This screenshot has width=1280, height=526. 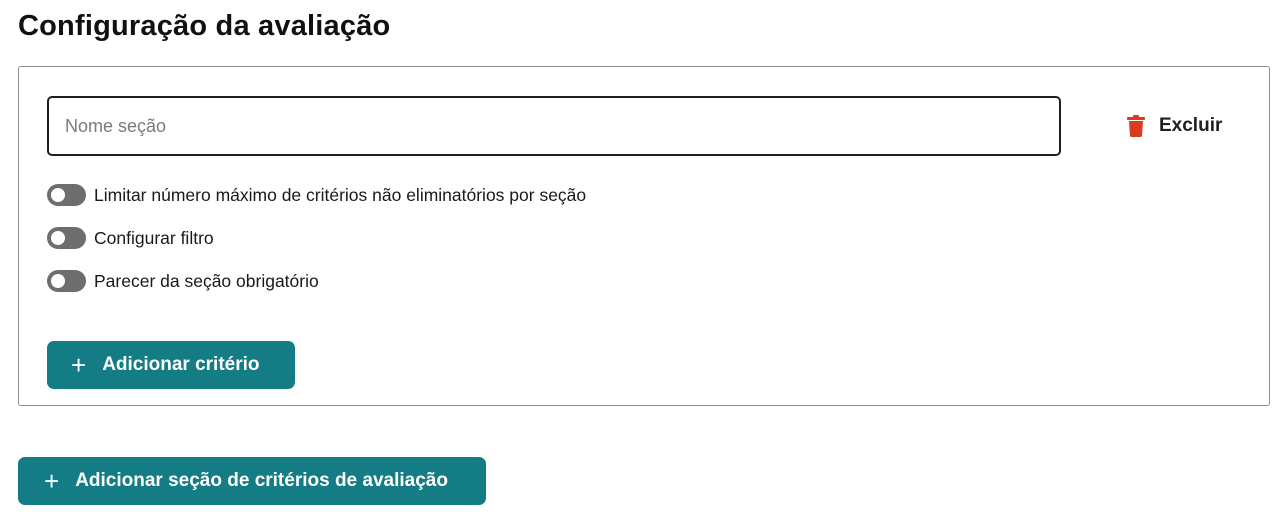 I want to click on toggle-row-required-opinion: Parecer da seção obrigatório, so click(x=183, y=281).